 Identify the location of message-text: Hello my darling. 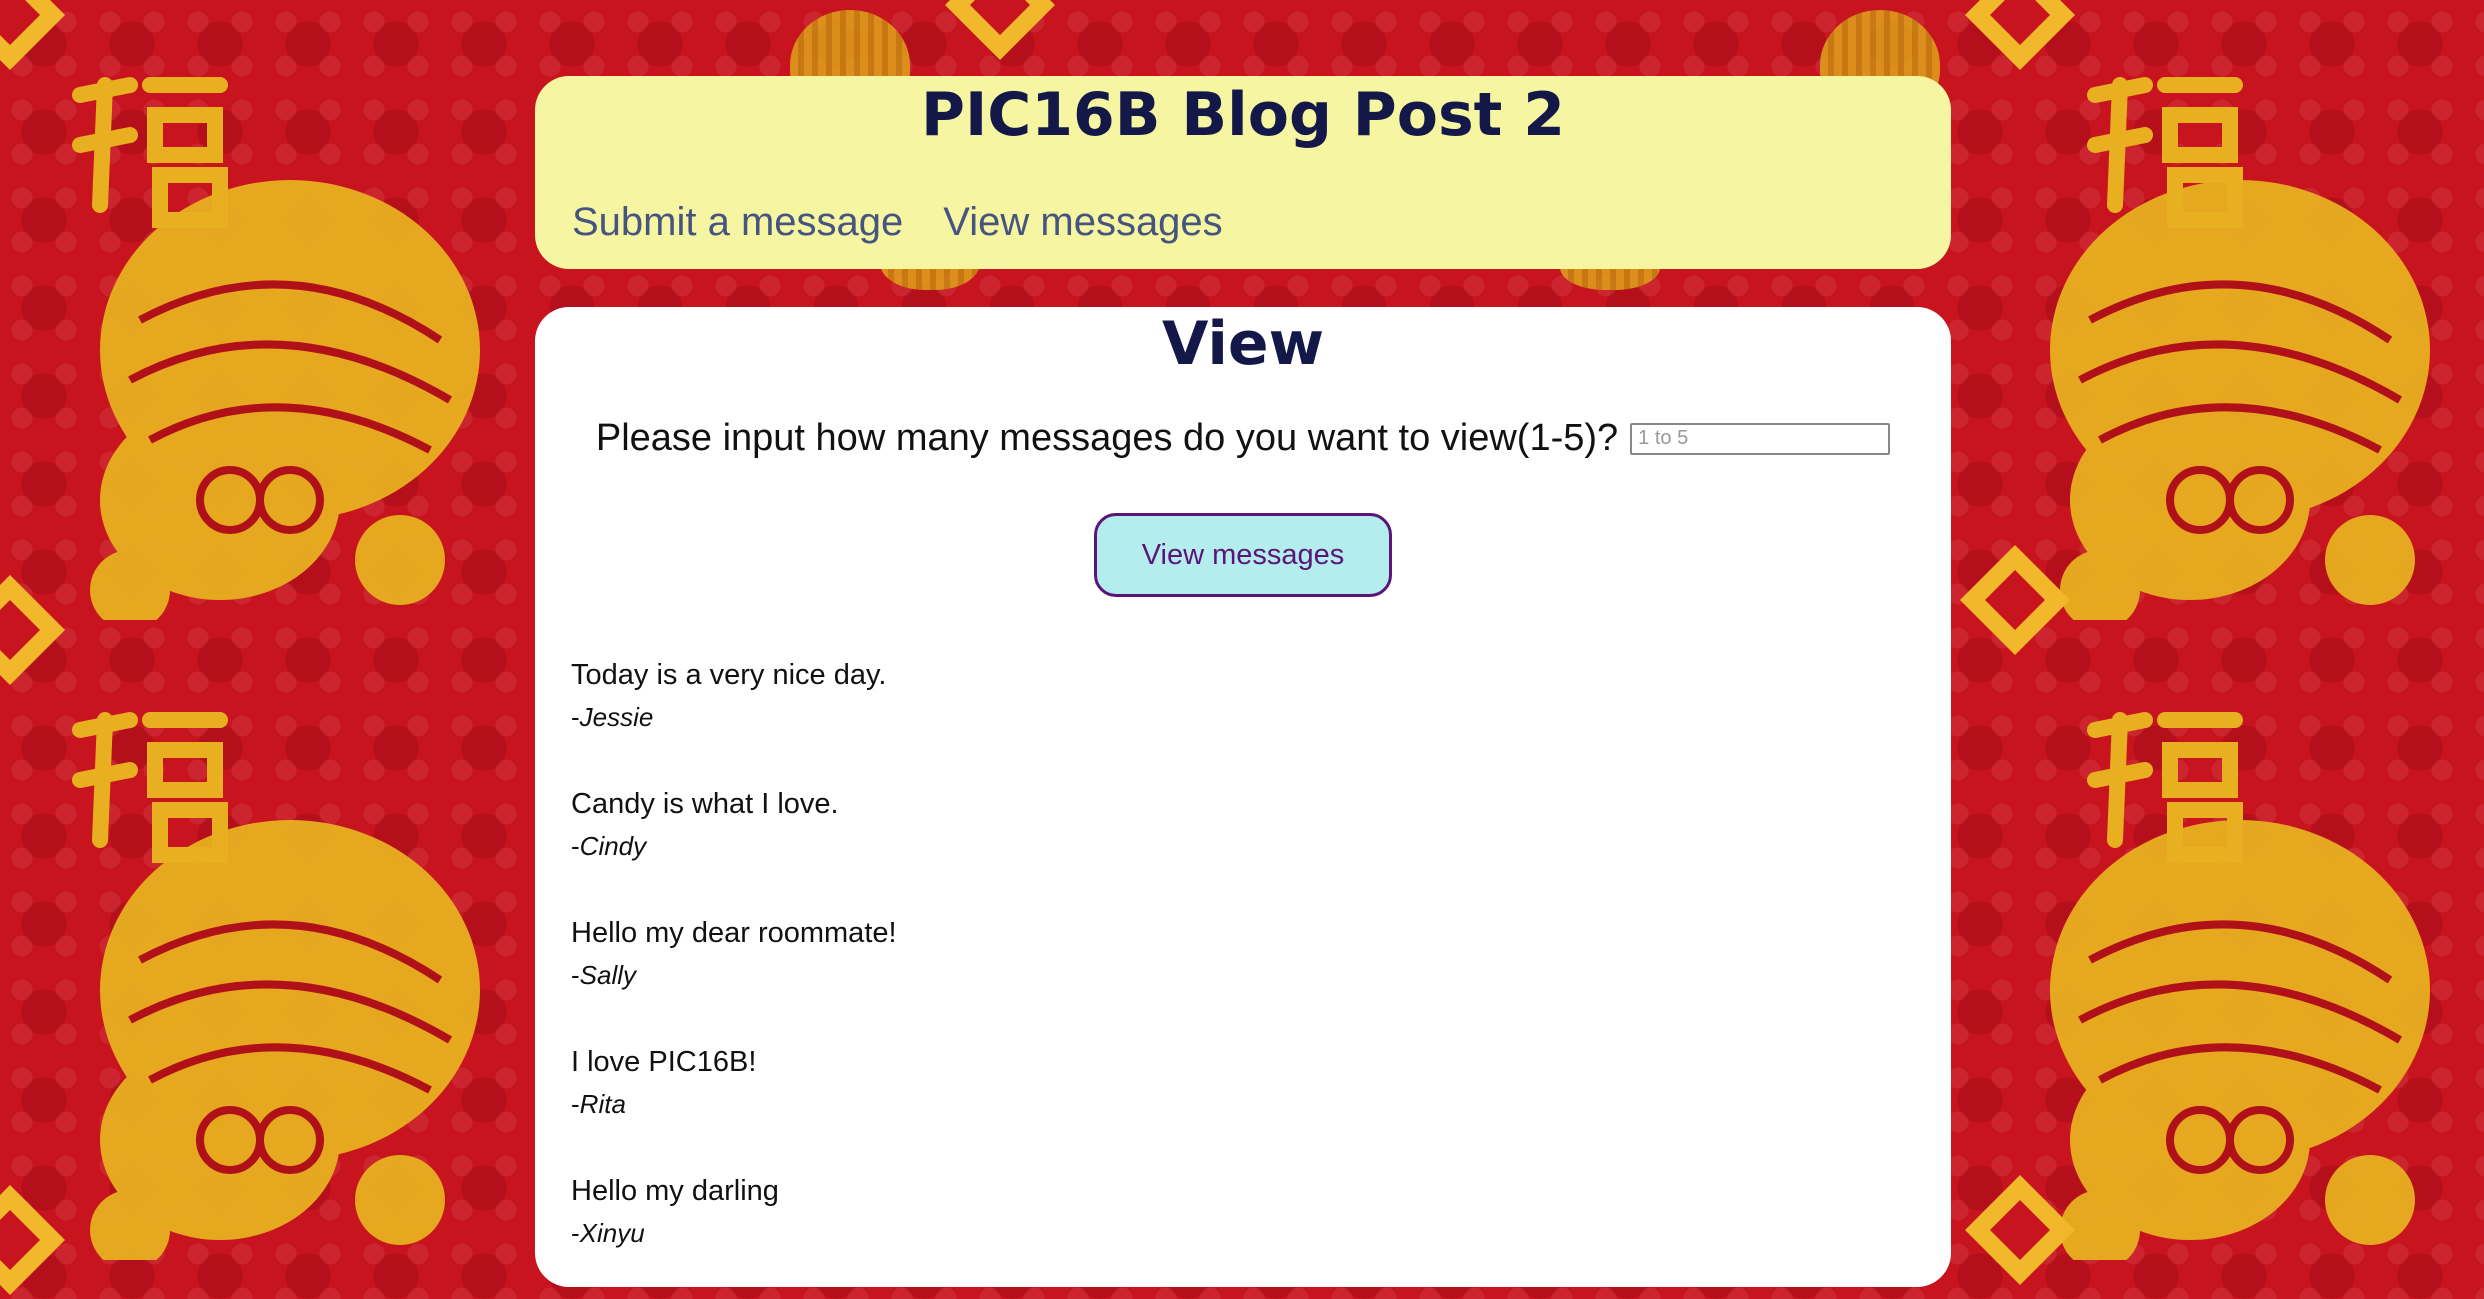
(675, 1191).